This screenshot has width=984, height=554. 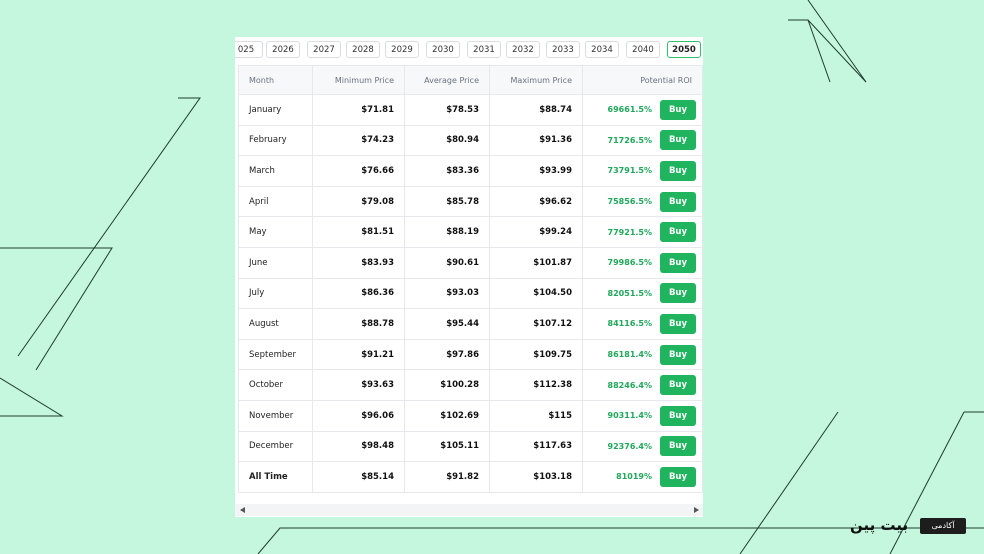 I want to click on cell-month: All Time, so click(x=275, y=477).